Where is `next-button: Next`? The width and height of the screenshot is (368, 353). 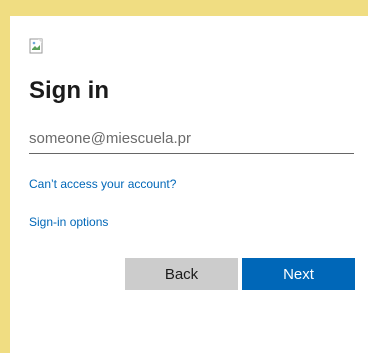 next-button: Next is located at coordinates (298, 274).